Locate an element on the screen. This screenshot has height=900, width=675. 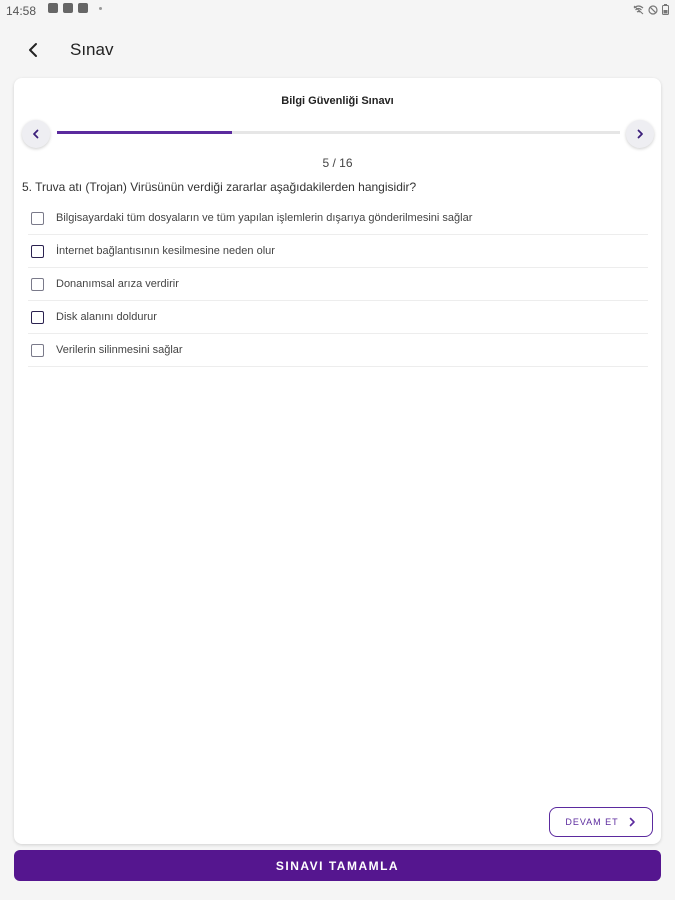
back-button is located at coordinates (34, 50).